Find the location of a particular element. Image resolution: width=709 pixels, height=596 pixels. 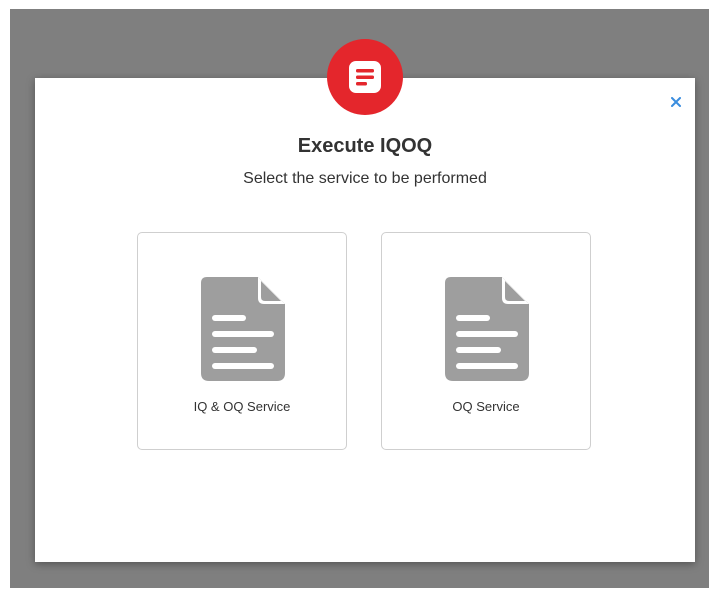

iq-oq-service-card: IQ & OQ Service is located at coordinates (242, 341).